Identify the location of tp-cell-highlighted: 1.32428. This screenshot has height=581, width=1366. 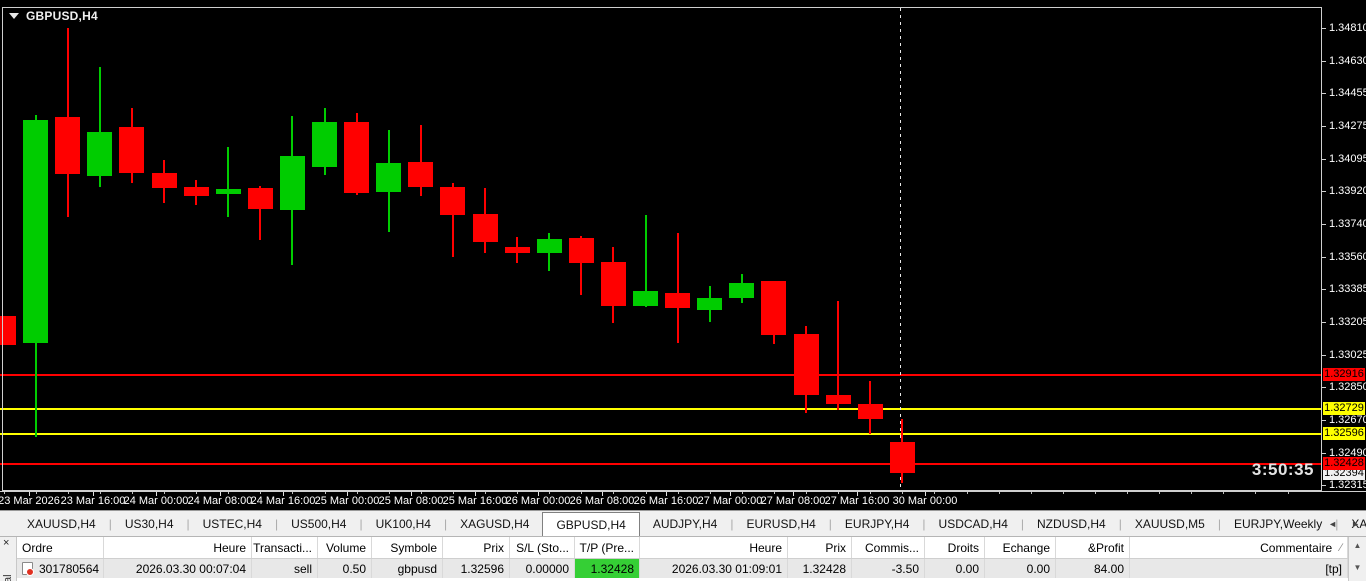
(607, 568).